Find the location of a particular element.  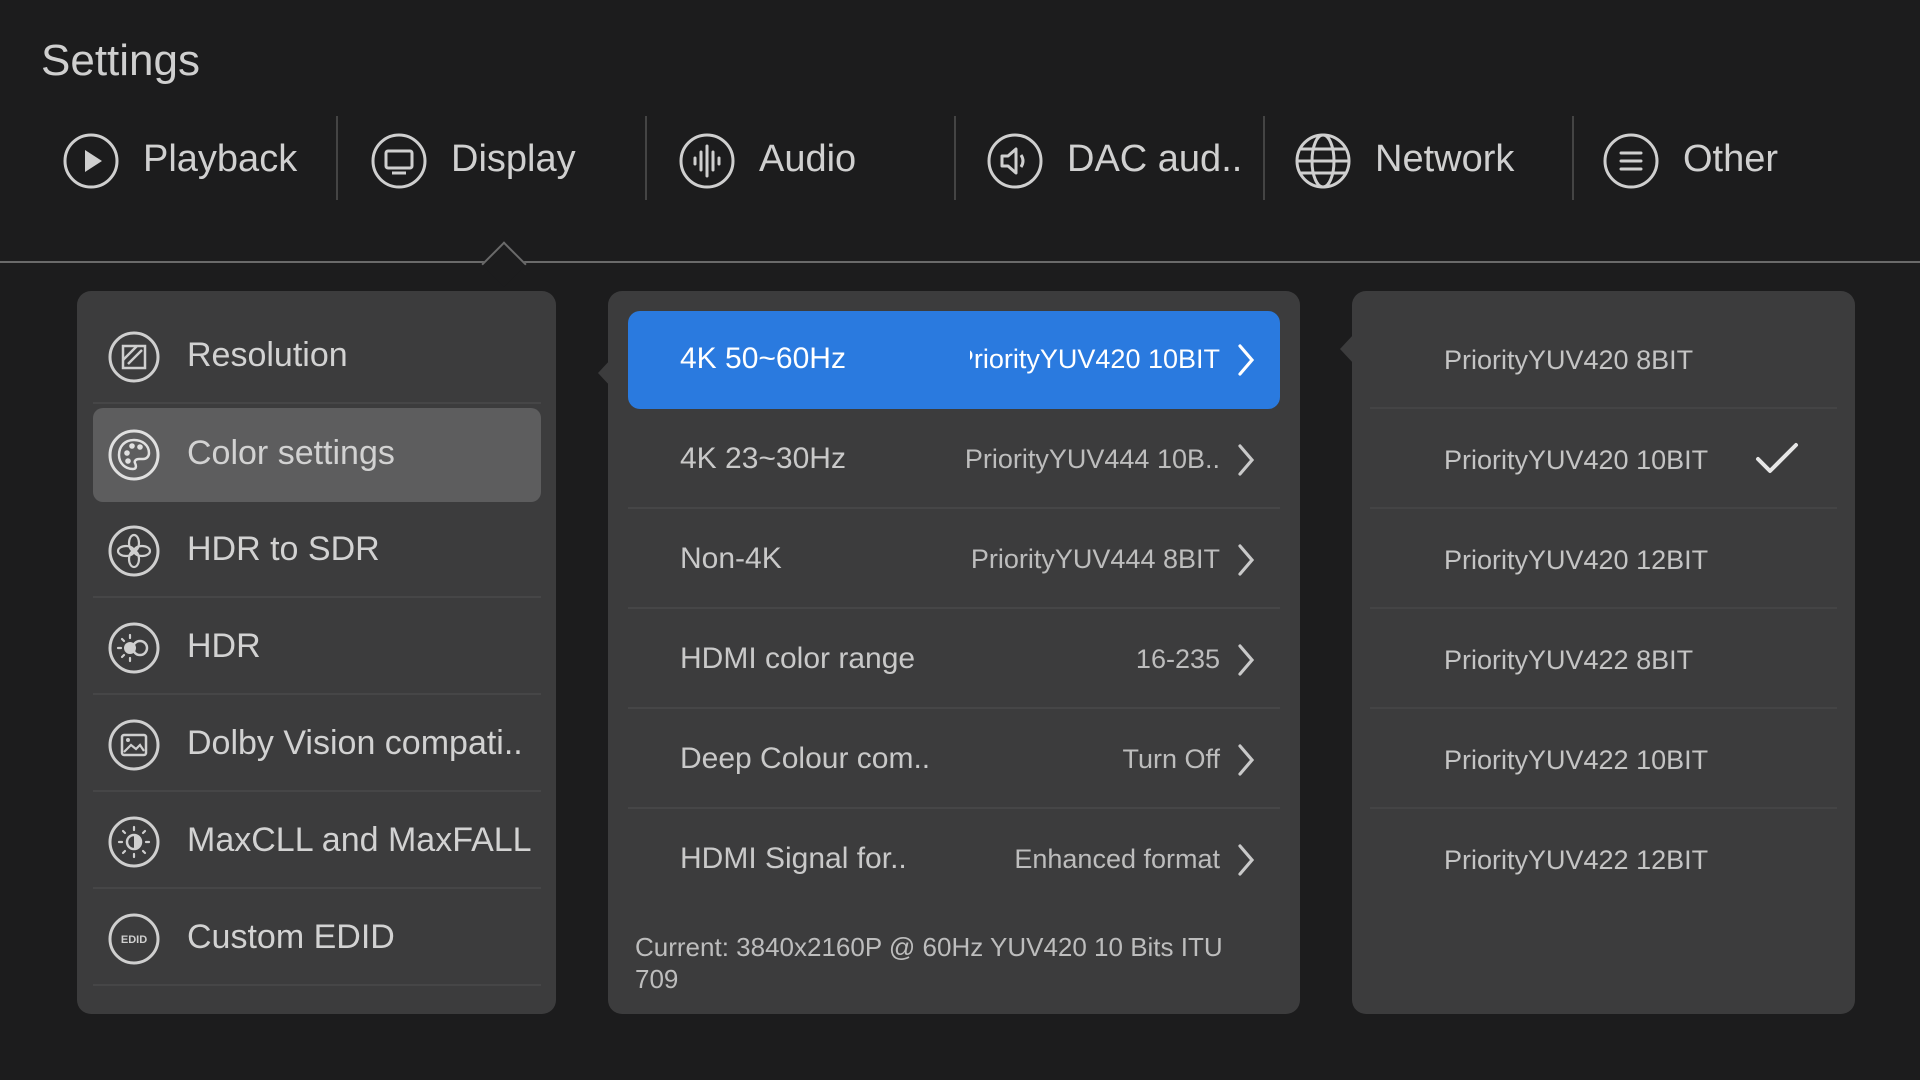

tab-label: Playback is located at coordinates (220, 159).